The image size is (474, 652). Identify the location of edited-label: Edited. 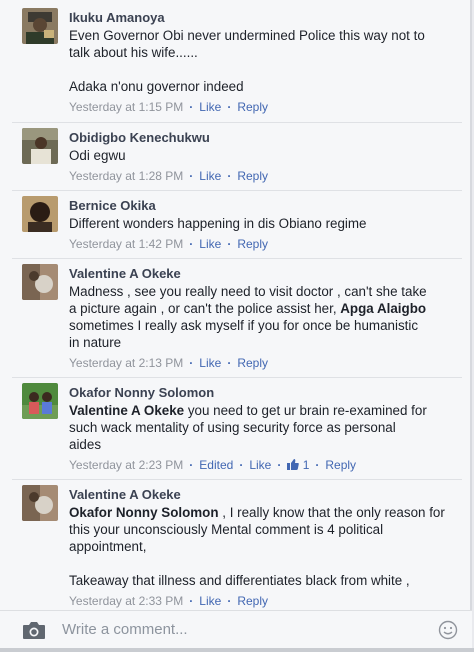
(216, 465).